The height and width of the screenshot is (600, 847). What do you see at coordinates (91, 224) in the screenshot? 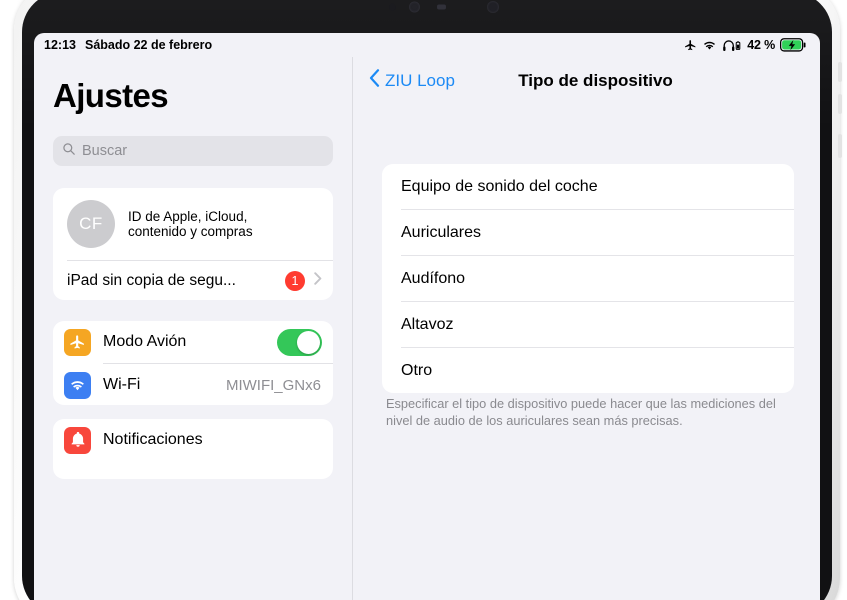
I see `avatar: CF` at bounding box center [91, 224].